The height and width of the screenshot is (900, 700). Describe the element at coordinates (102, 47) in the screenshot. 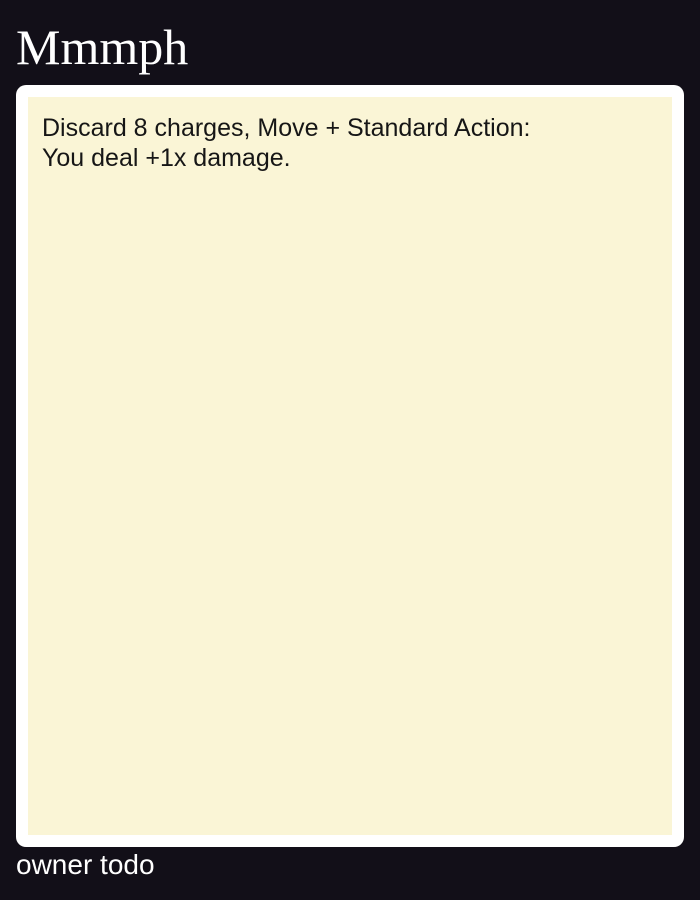

I see `card-title: Mmmph` at that location.